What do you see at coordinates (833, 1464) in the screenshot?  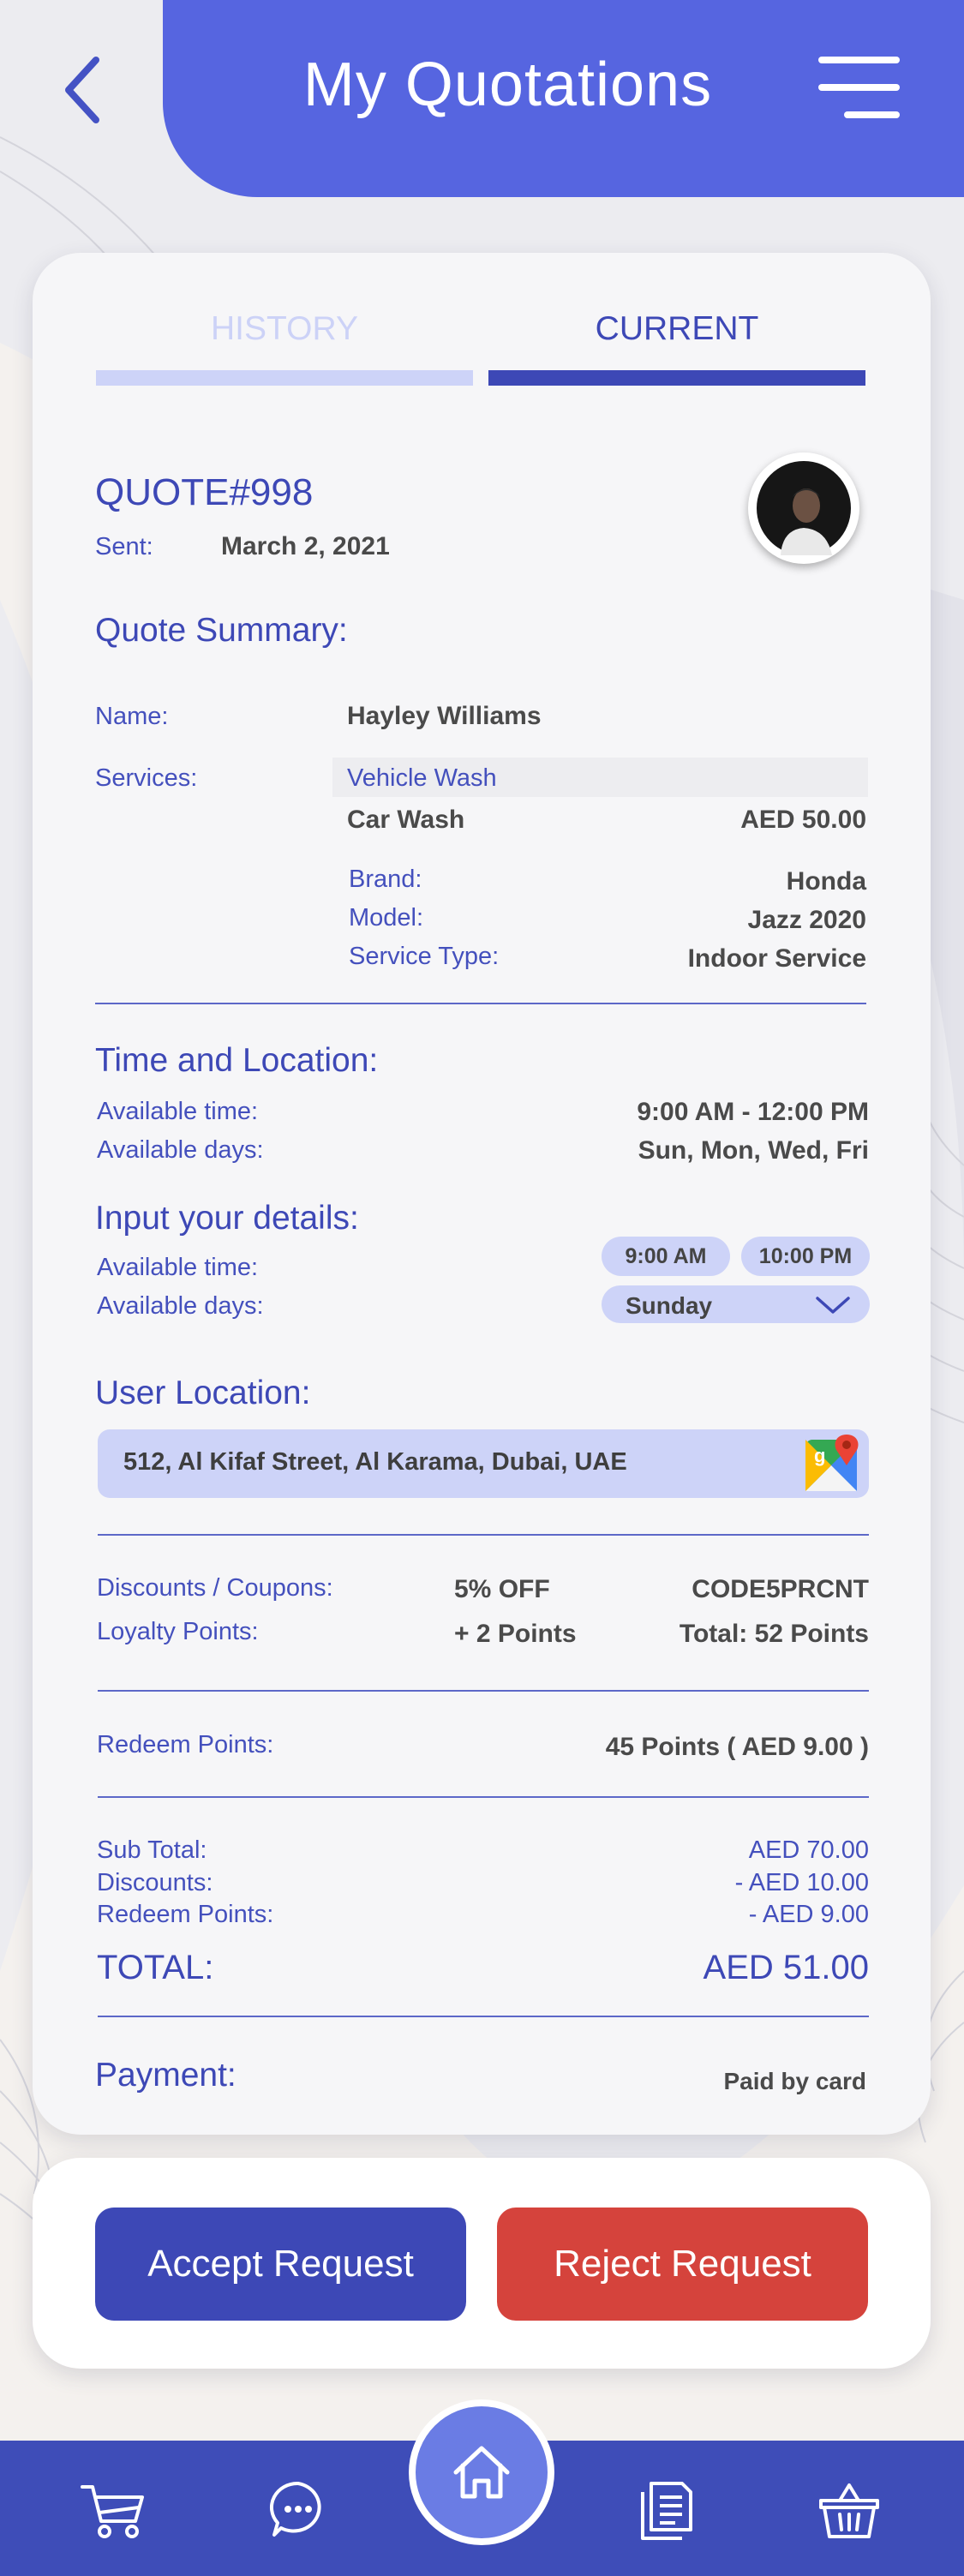 I see `google-maps-icon: g` at bounding box center [833, 1464].